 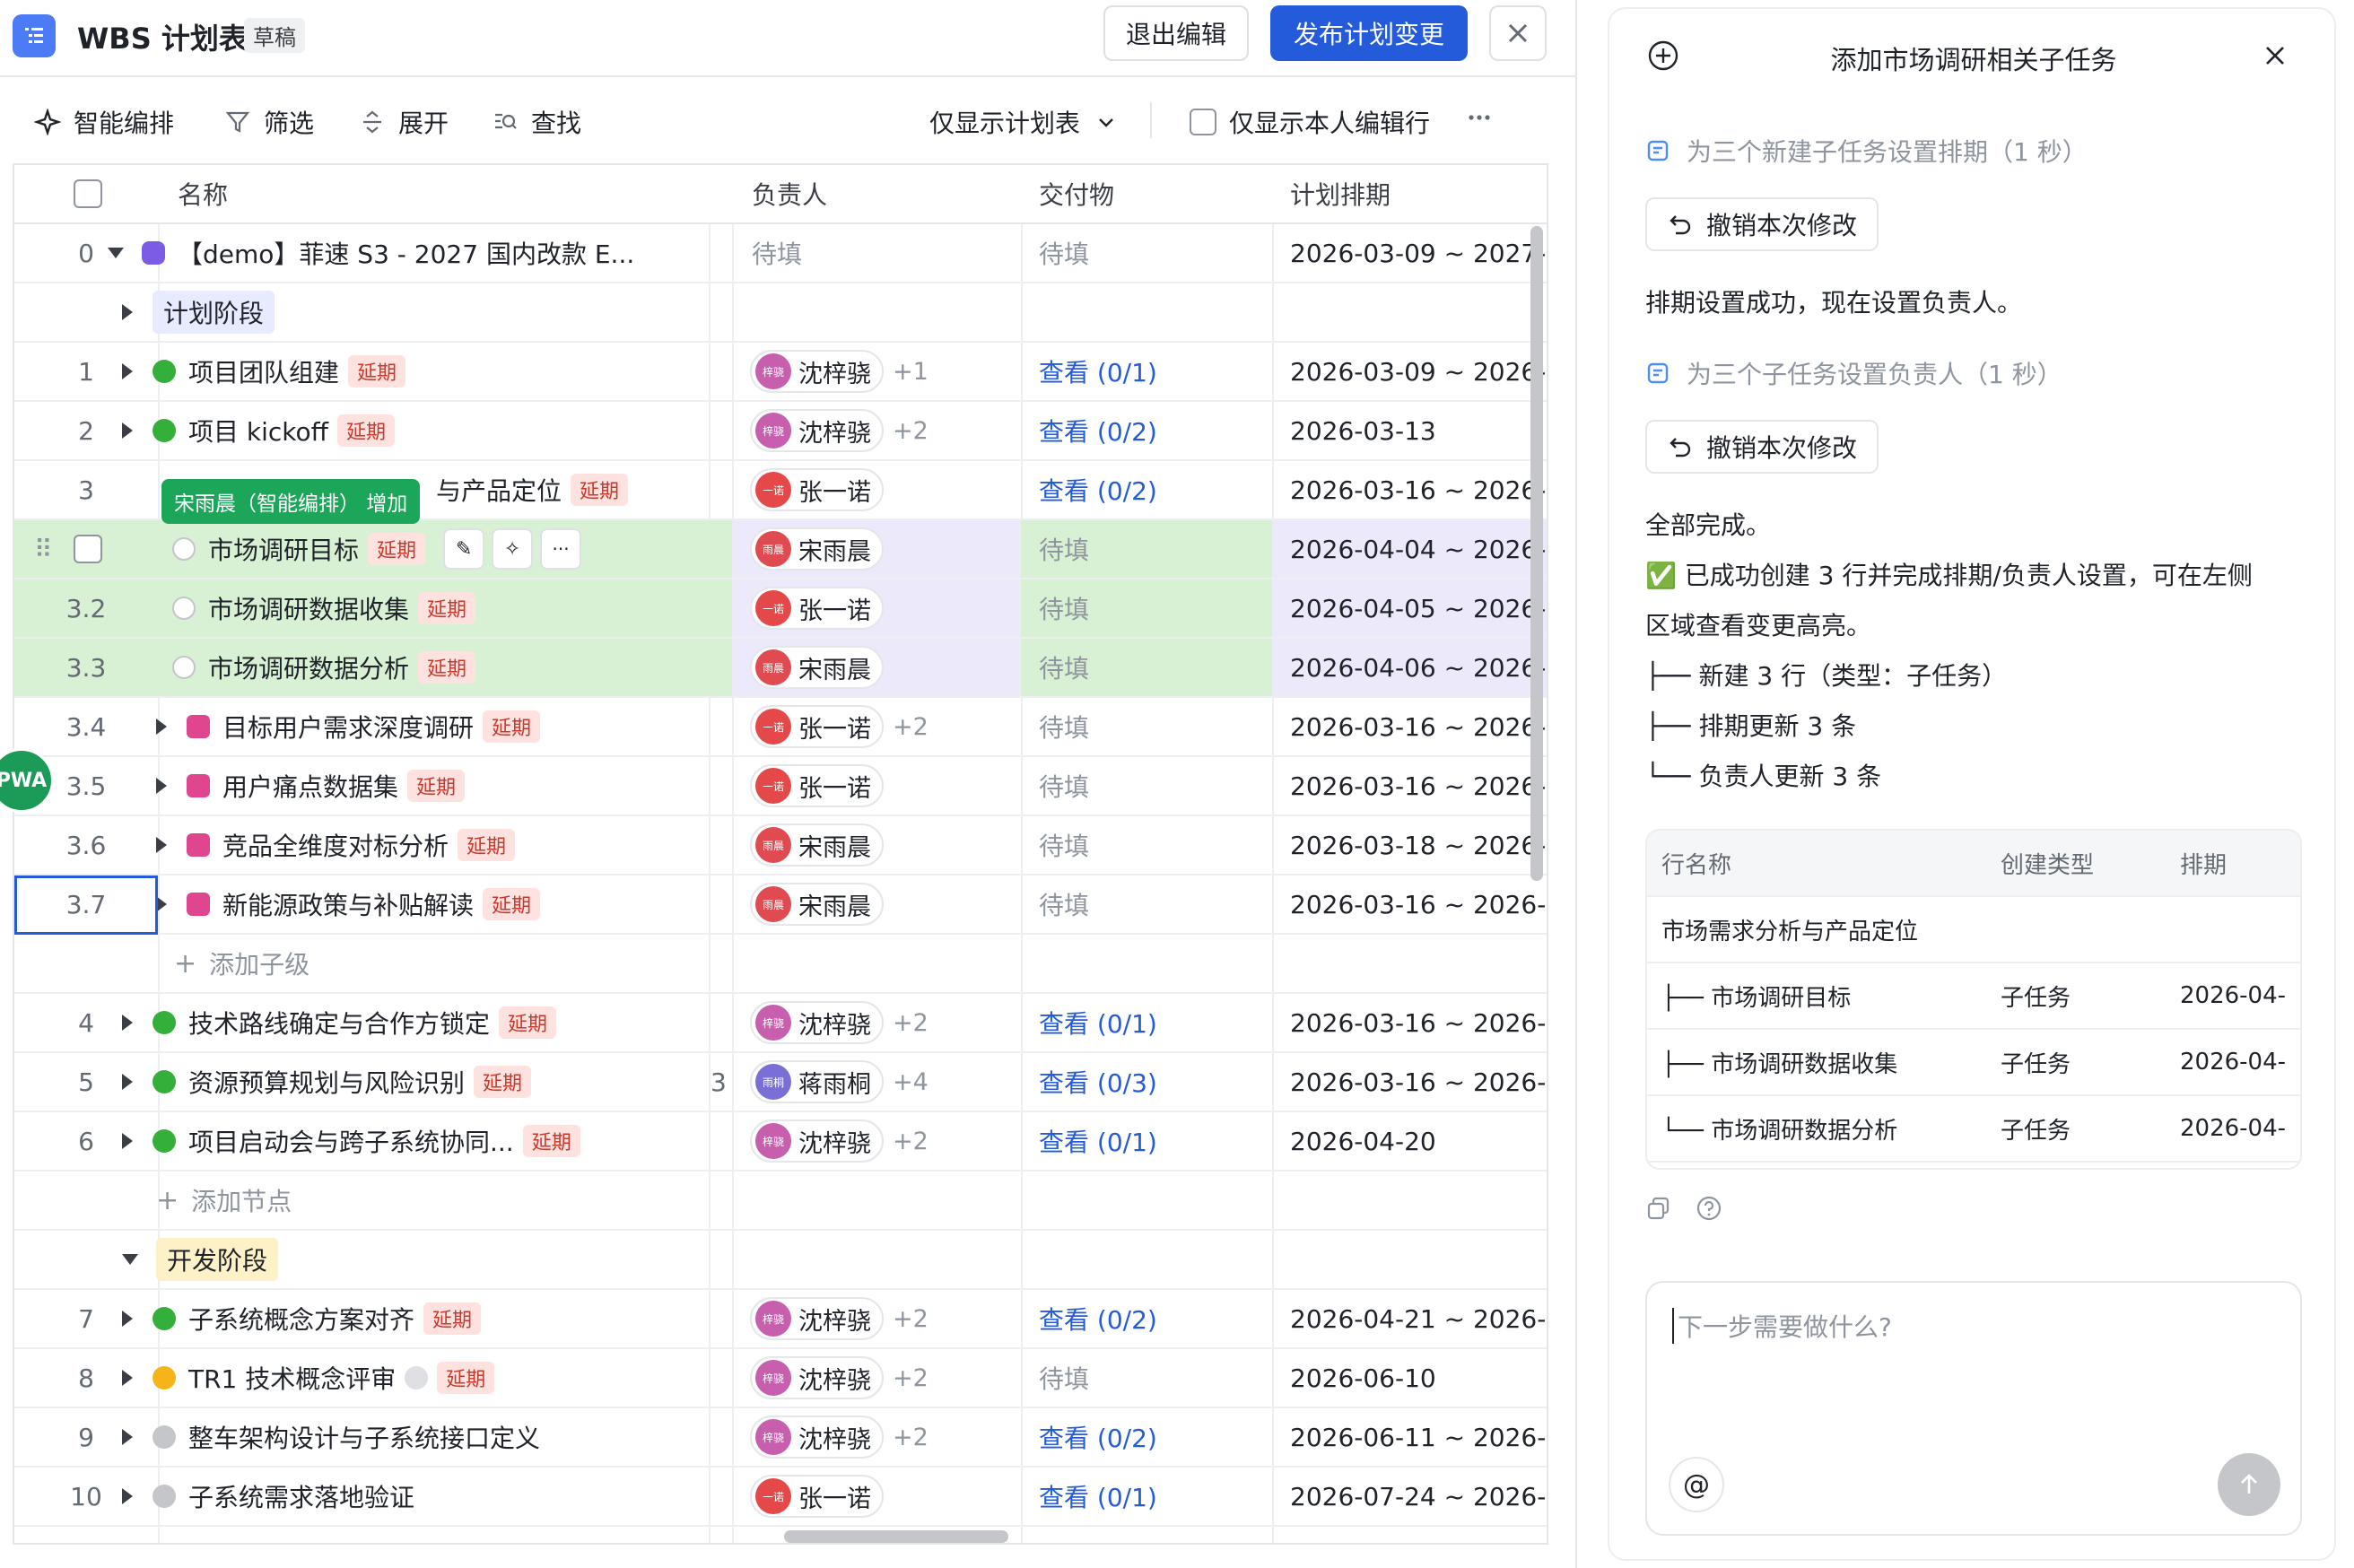 I want to click on more-icon: ···, so click(x=561, y=549).